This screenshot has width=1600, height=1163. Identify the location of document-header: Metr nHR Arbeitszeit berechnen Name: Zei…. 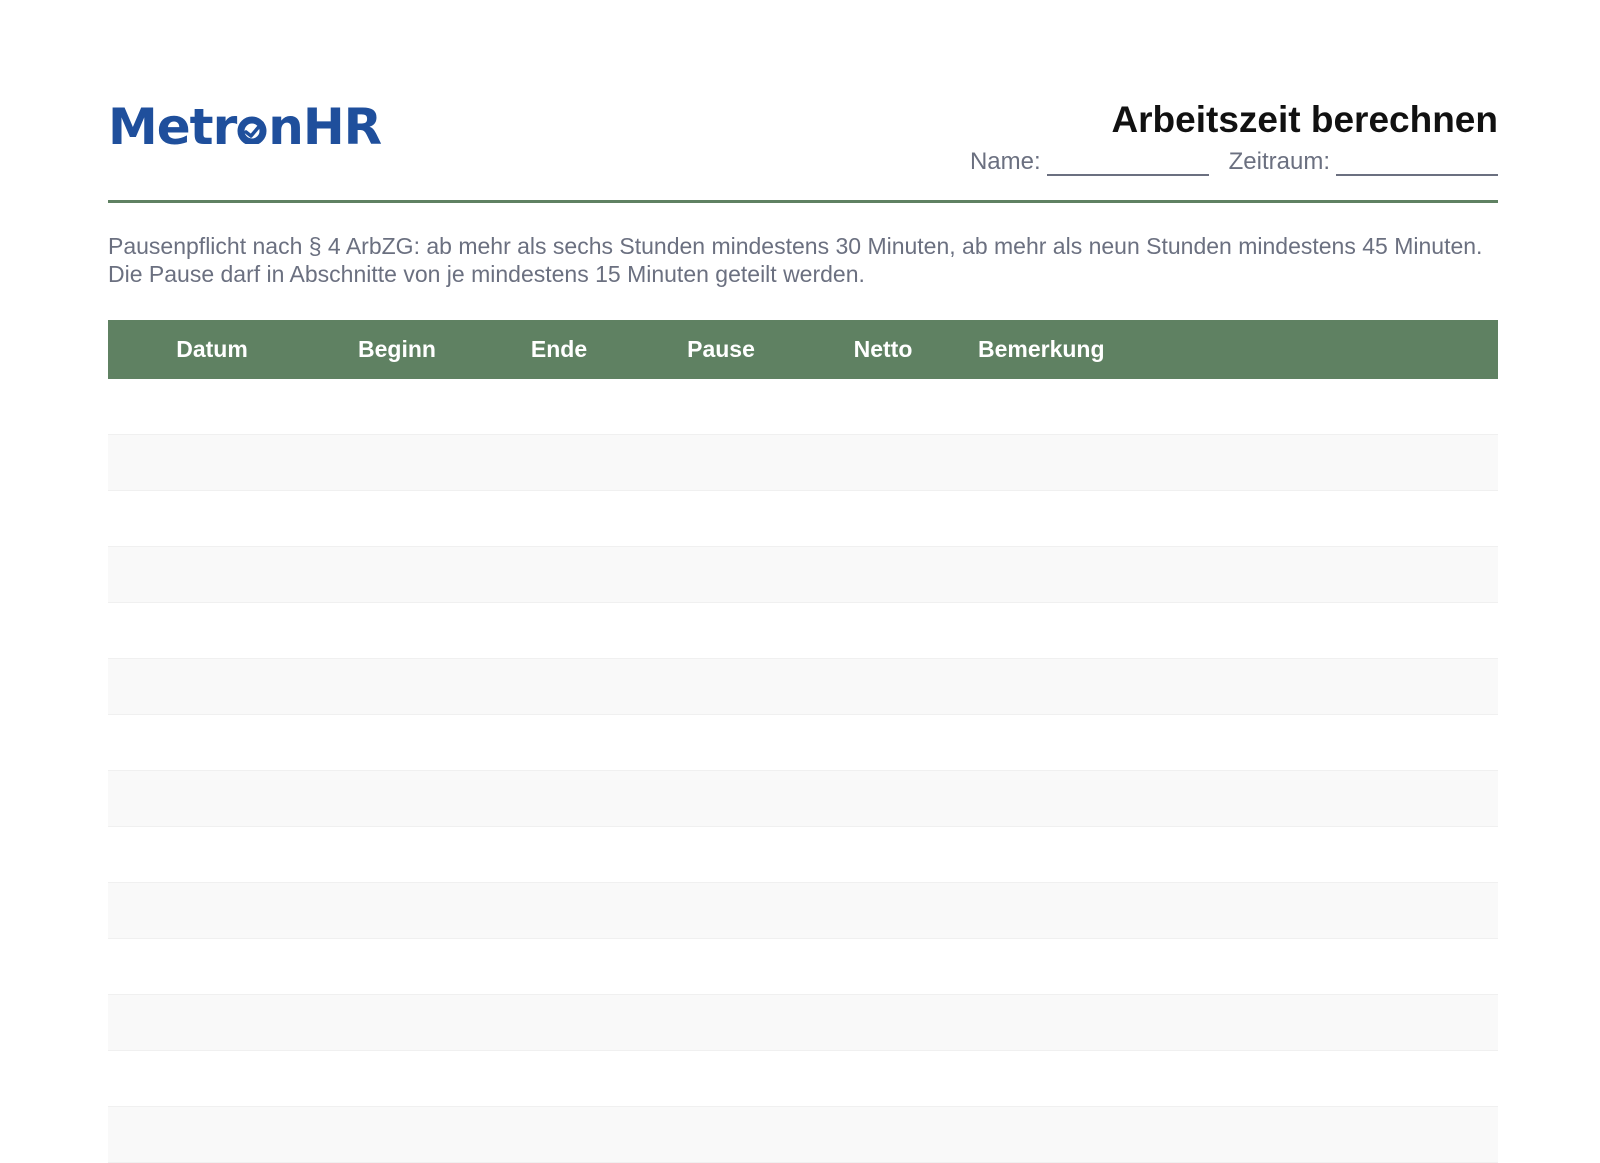
(803, 151).